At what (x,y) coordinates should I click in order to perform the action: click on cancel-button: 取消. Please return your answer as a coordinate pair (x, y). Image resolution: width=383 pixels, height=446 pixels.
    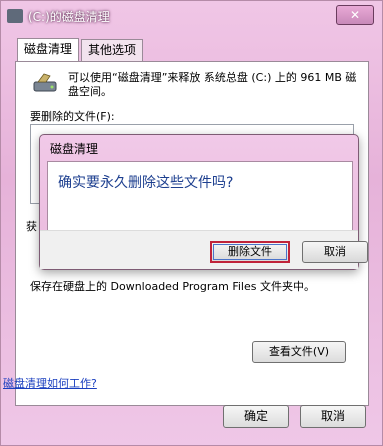
    Looking at the image, I should click on (333, 416).